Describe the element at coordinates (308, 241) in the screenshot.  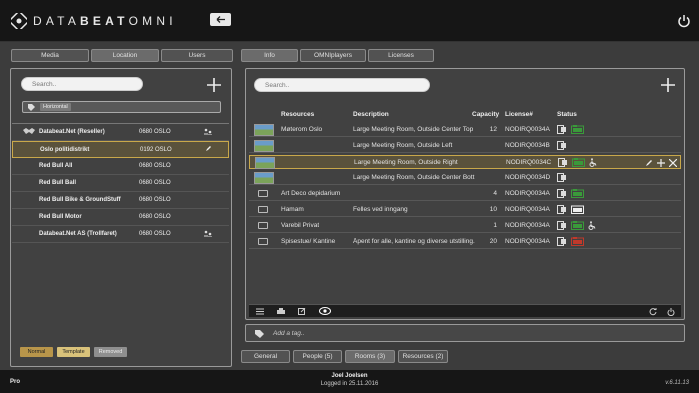
I see `resource-name: Spisestue/ Kantine` at that location.